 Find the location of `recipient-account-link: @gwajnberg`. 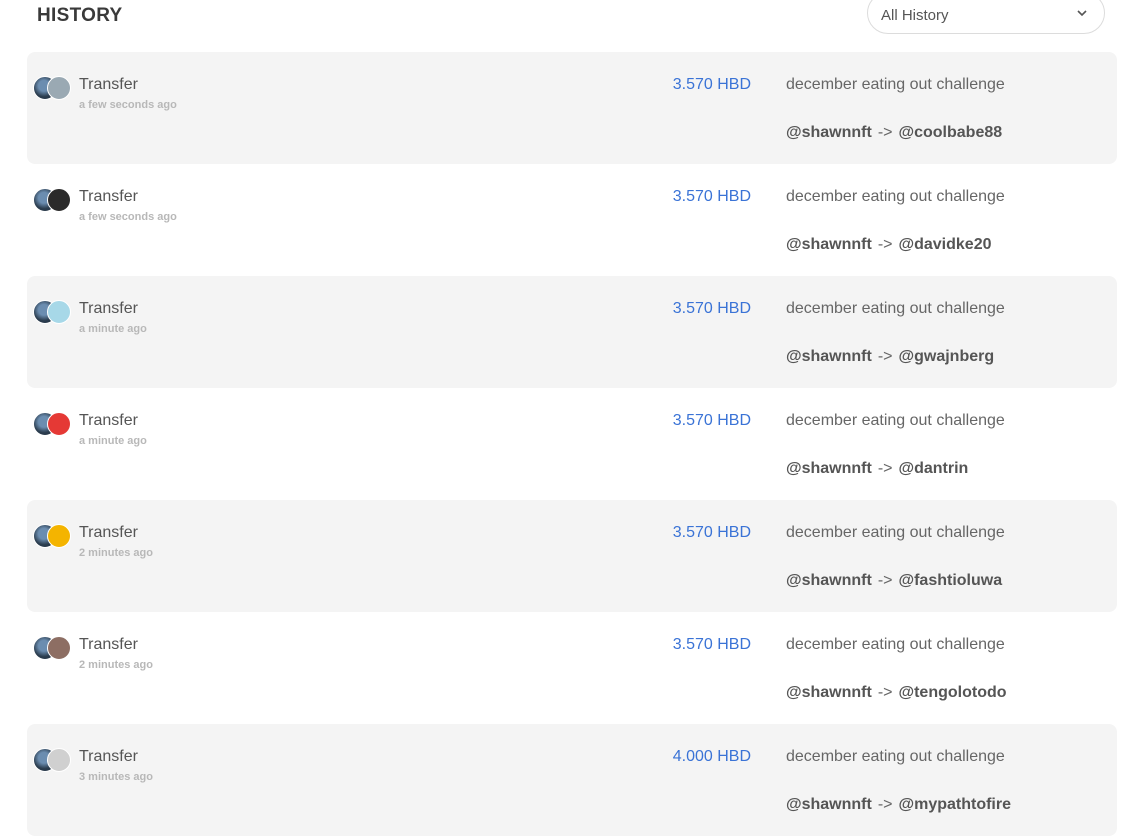

recipient-account-link: @gwajnberg is located at coordinates (947, 356).